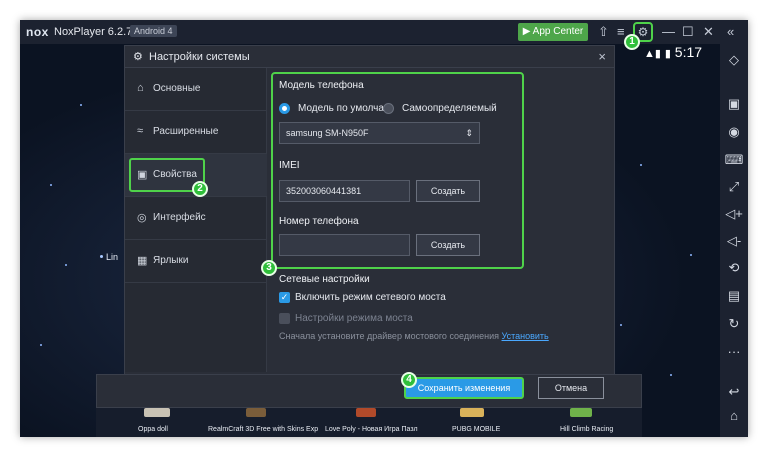 This screenshot has height=457, width=768. What do you see at coordinates (621, 32) in the screenshot?
I see `menu-icon: ≡` at bounding box center [621, 32].